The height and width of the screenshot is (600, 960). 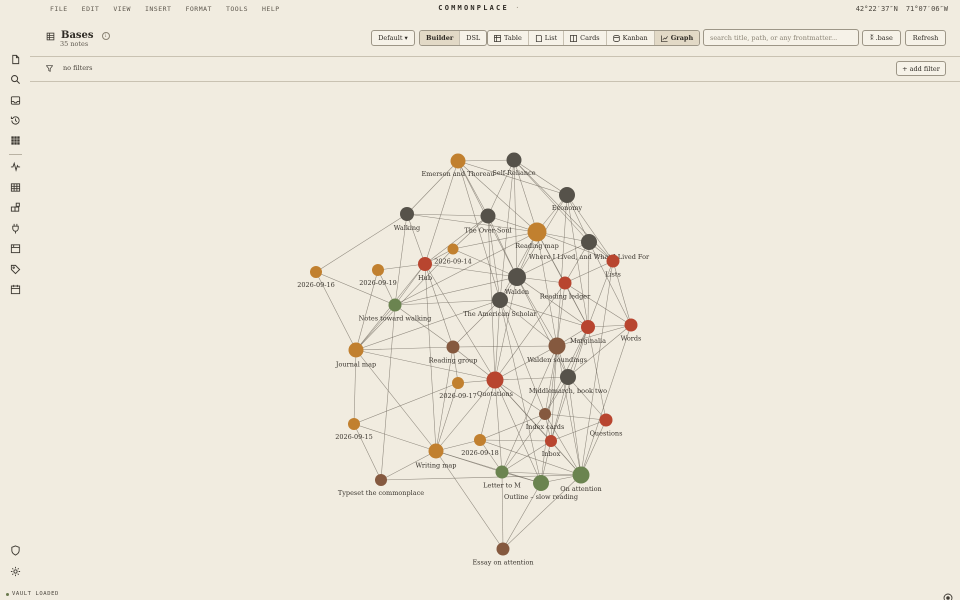 I want to click on graph-node-journal: Journal map, so click(x=355, y=355).